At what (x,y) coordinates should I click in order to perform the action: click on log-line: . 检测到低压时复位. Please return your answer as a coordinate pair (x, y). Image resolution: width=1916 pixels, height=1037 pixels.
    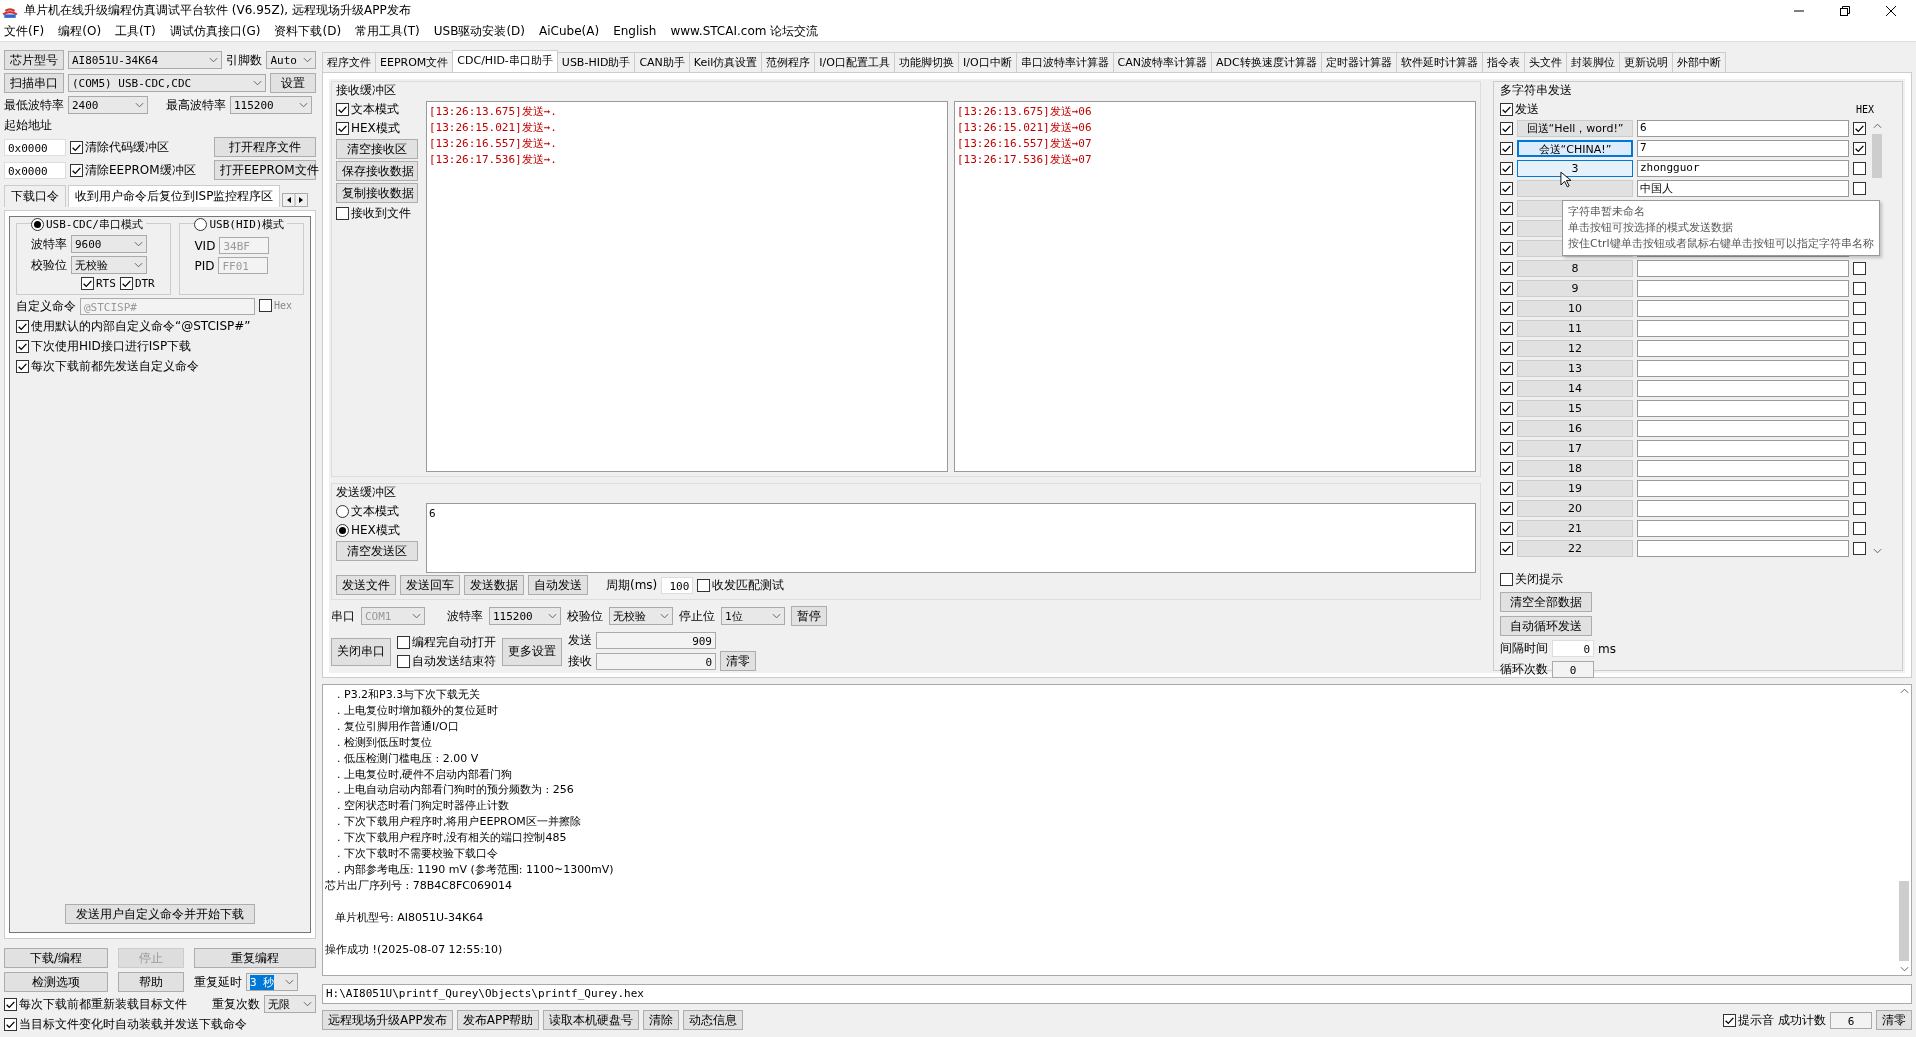
    Looking at the image, I should click on (384, 742).